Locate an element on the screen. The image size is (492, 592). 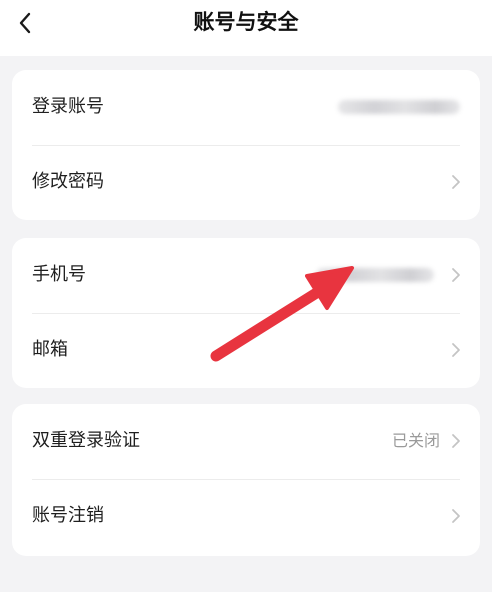
row-login-account: 登录账号 is located at coordinates (246, 107).